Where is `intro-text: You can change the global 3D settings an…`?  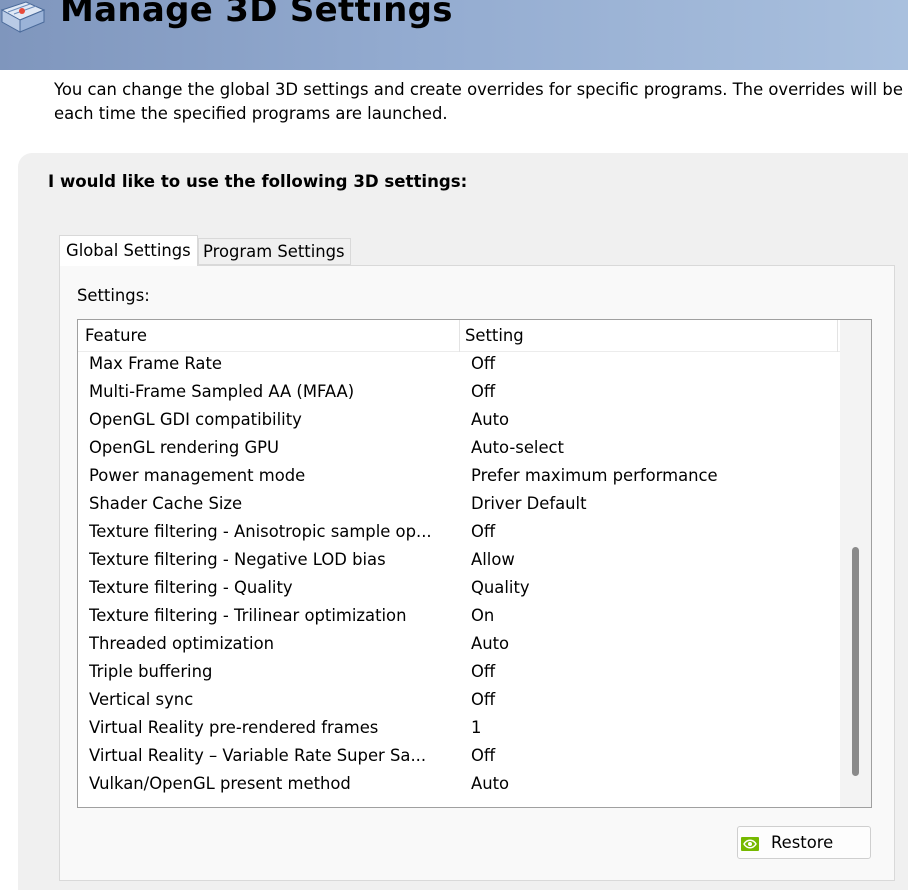 intro-text: You can change the global 3D settings an… is located at coordinates (481, 102).